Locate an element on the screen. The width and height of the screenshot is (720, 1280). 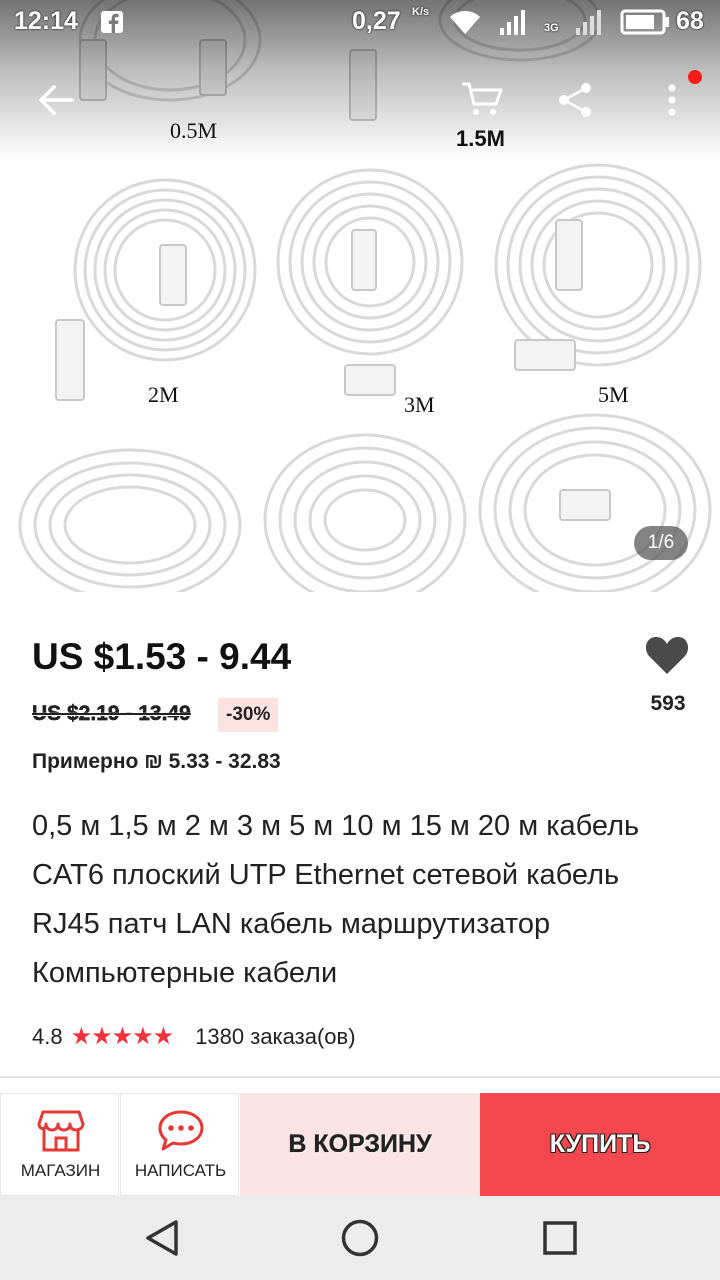
network-speed: 0,27 is located at coordinates (376, 21).